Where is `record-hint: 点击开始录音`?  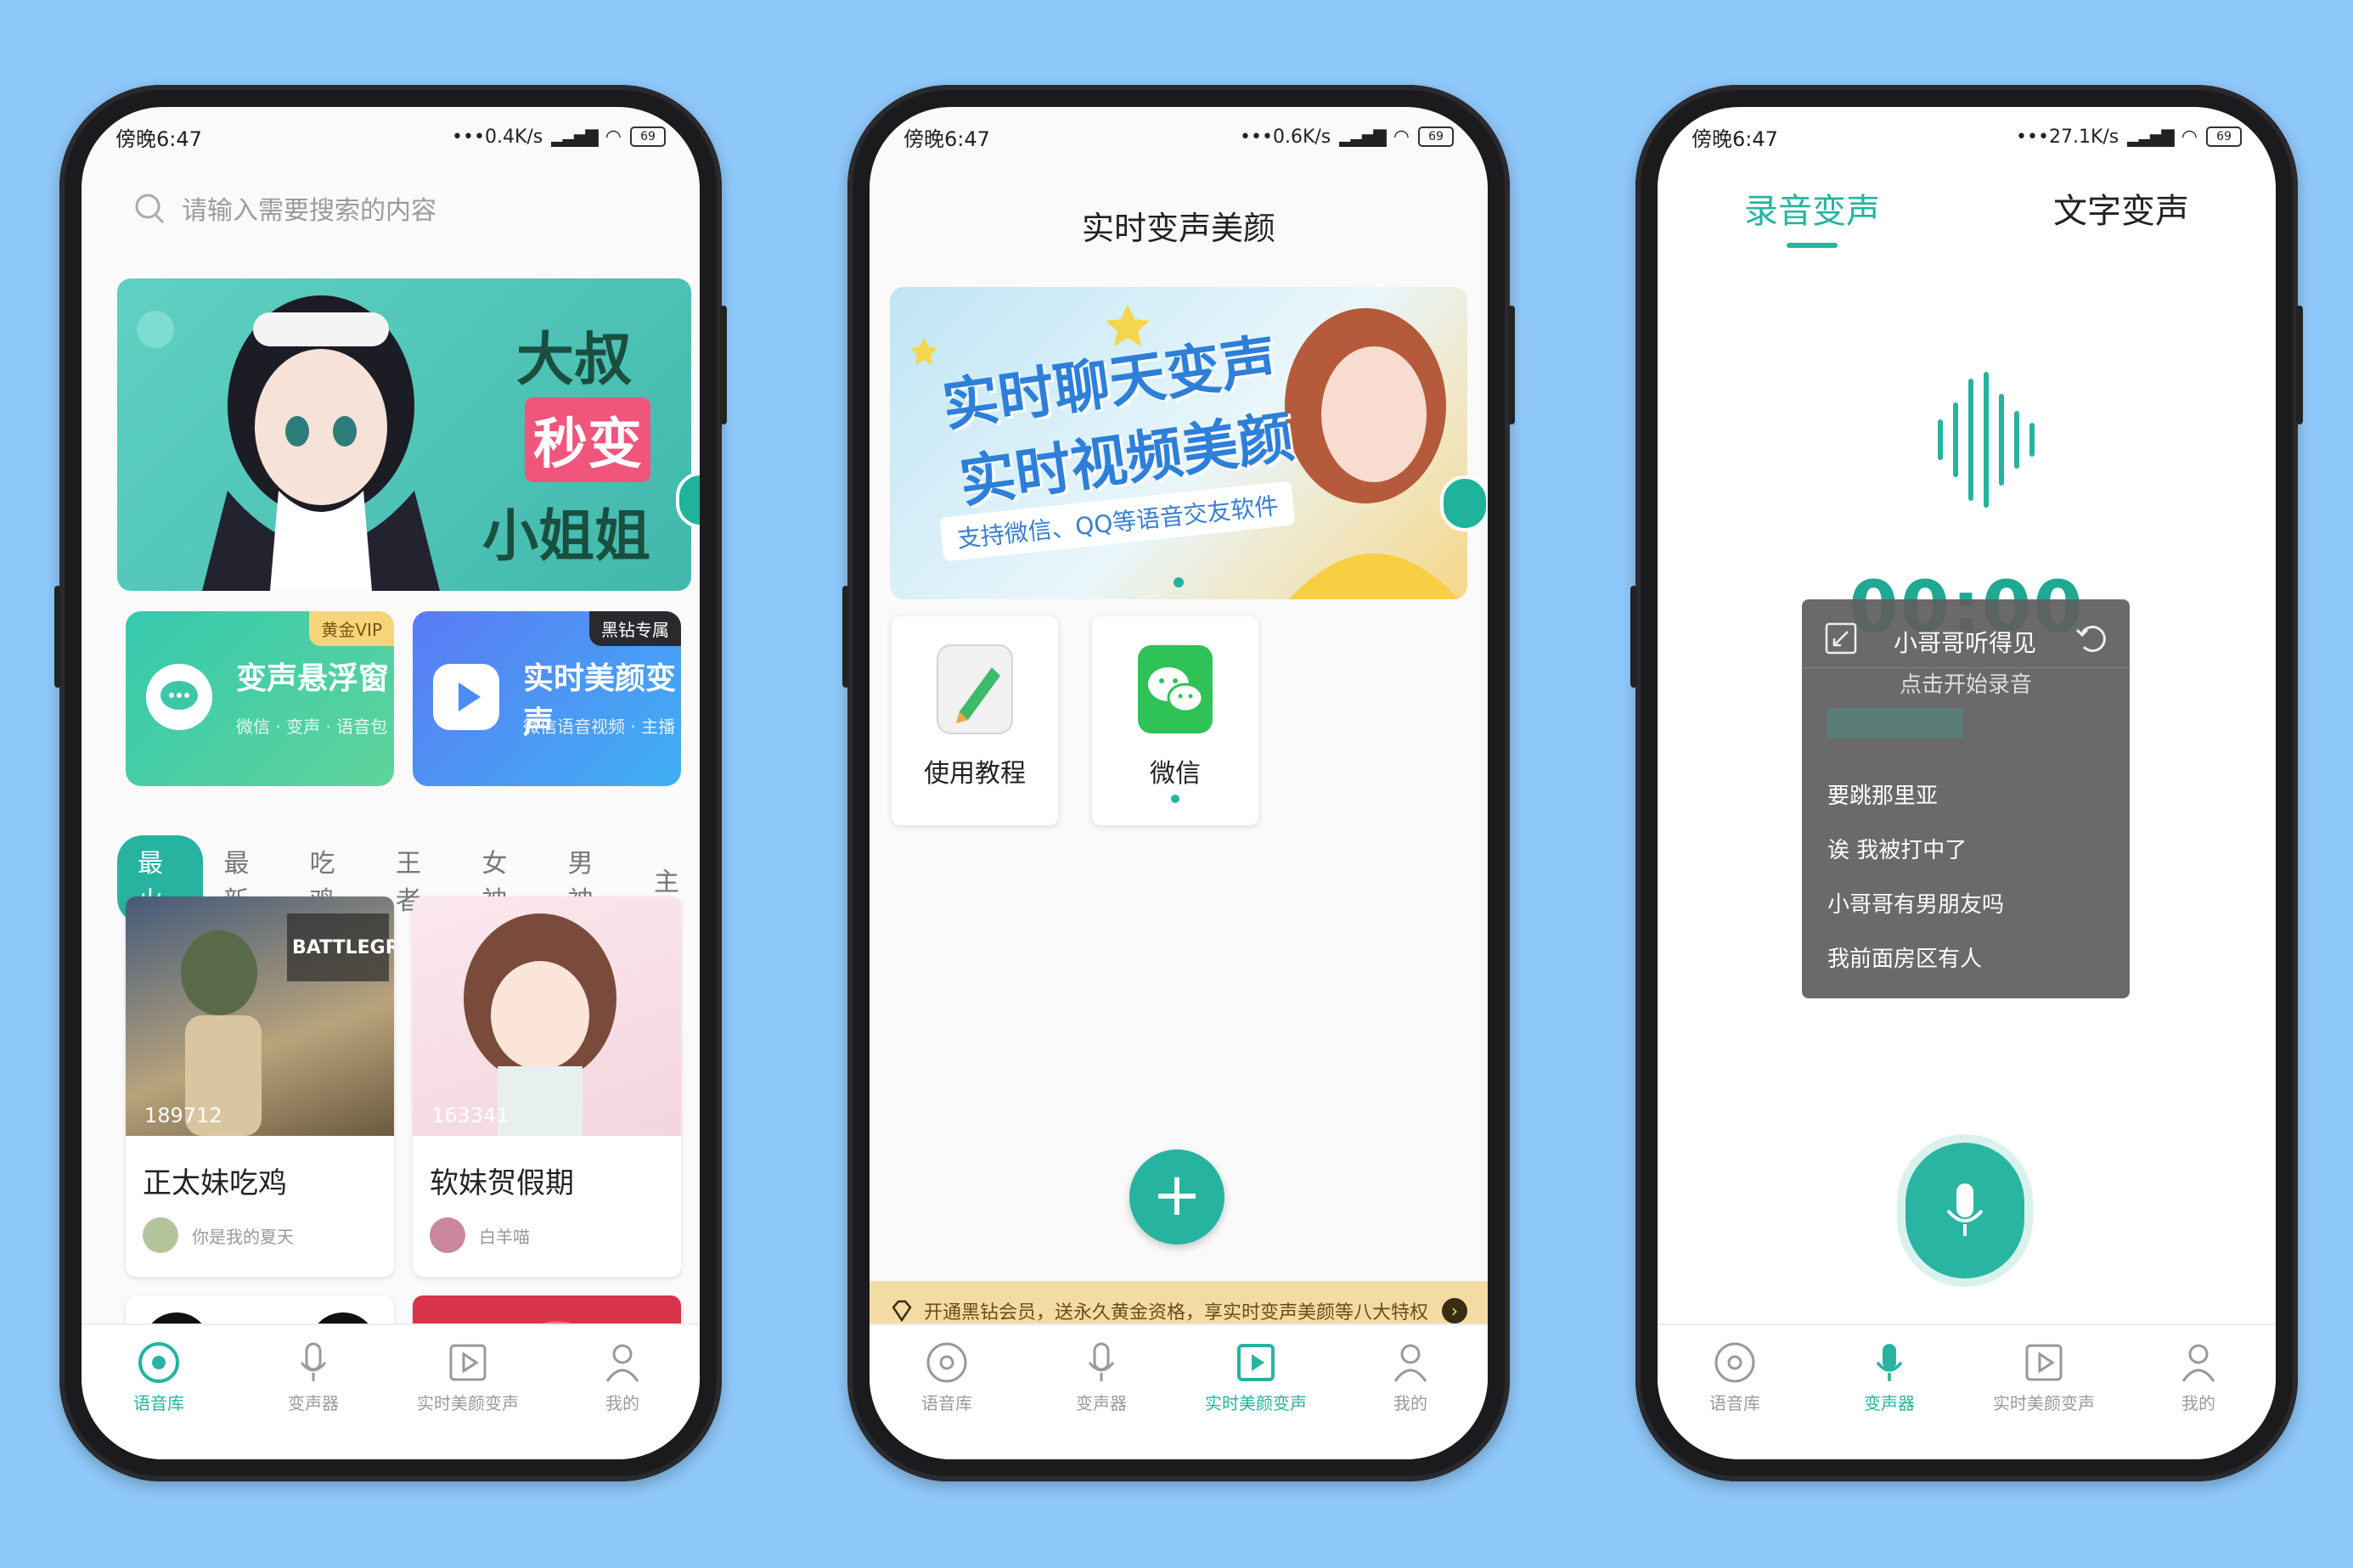 record-hint: 点击开始录音 is located at coordinates (1965, 685).